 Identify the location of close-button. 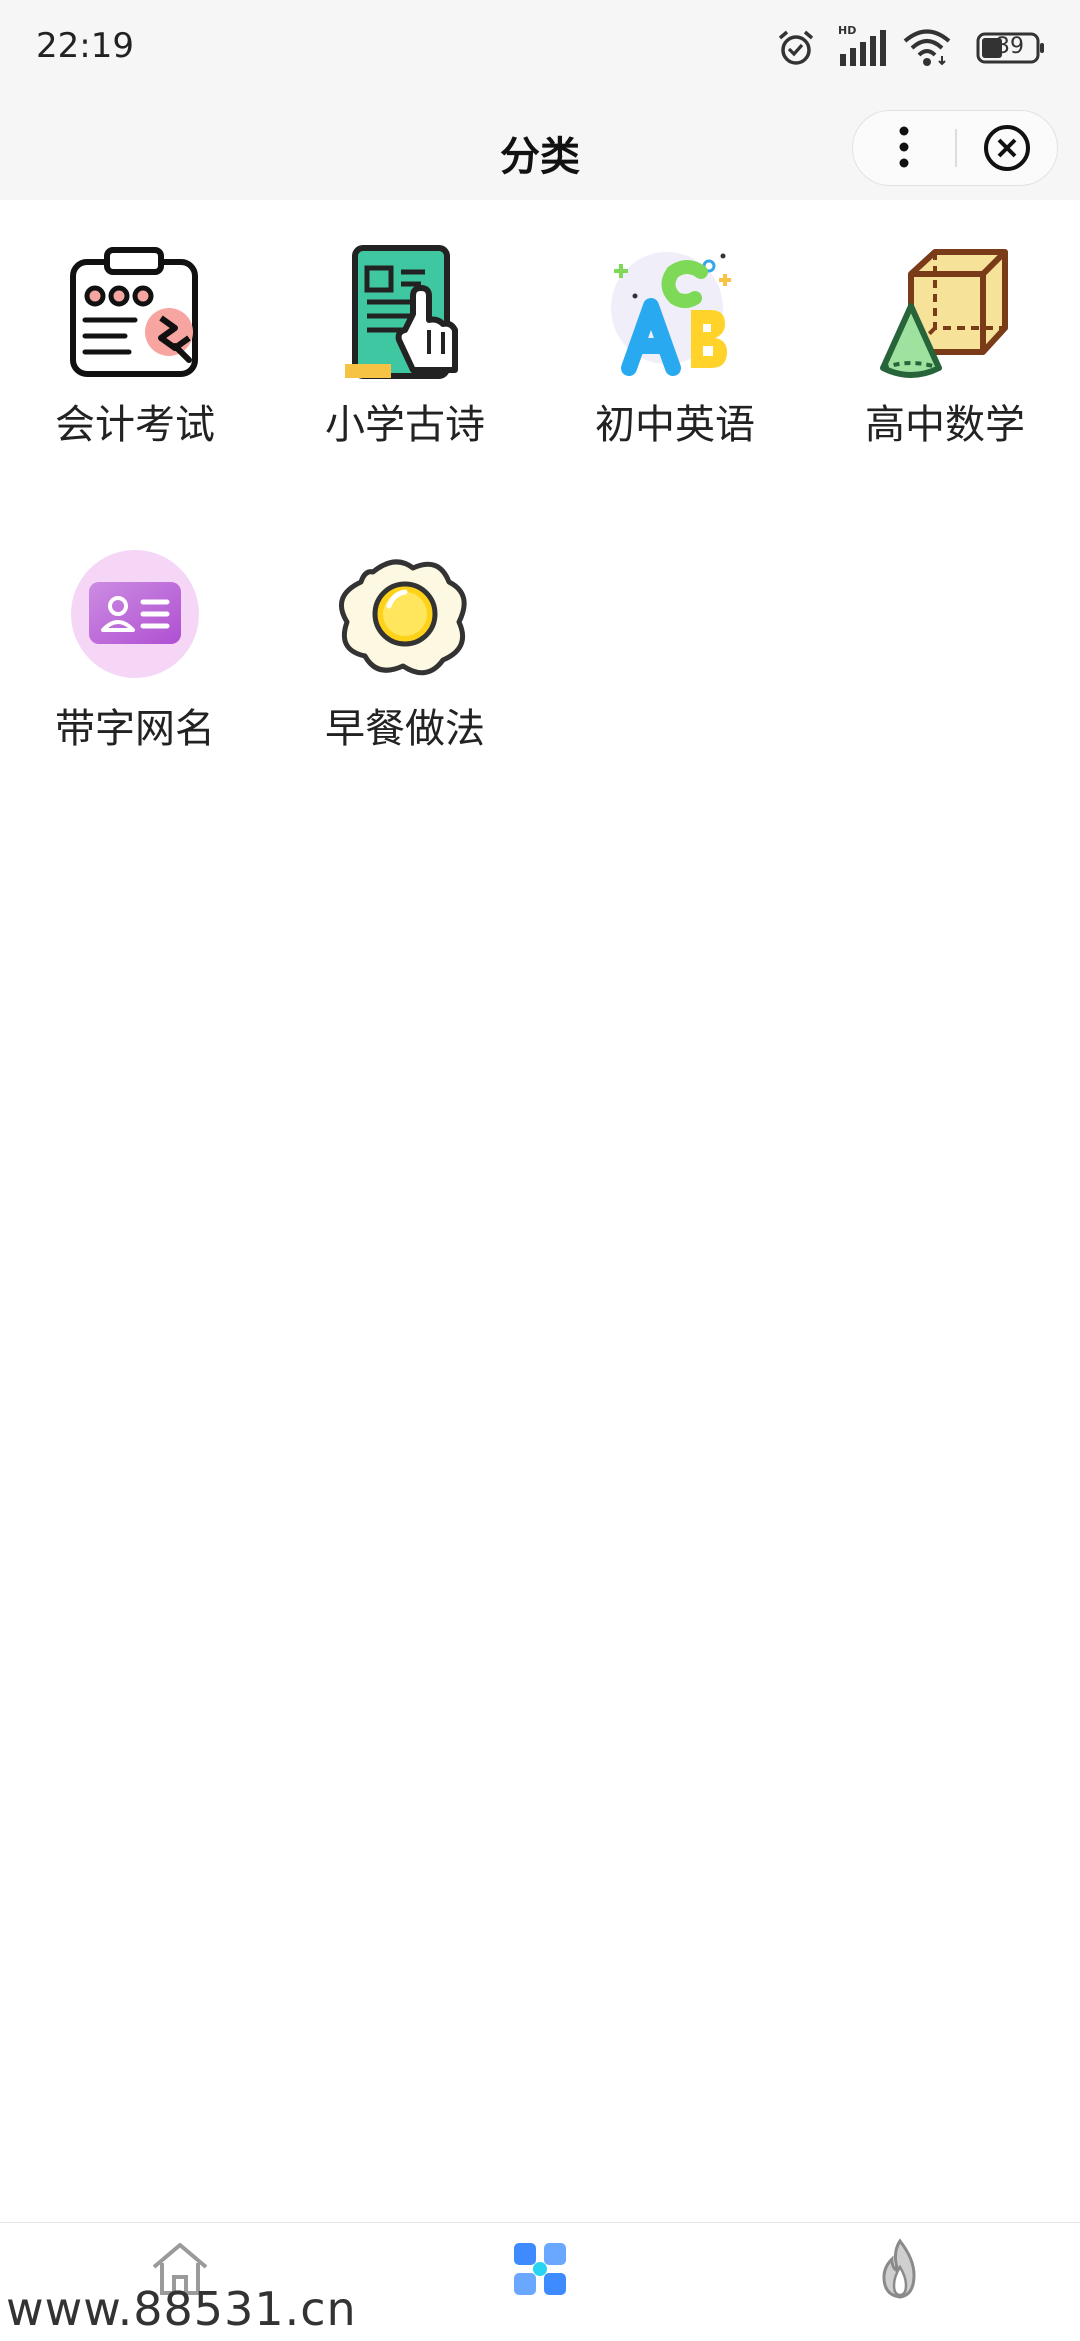
(1007, 147).